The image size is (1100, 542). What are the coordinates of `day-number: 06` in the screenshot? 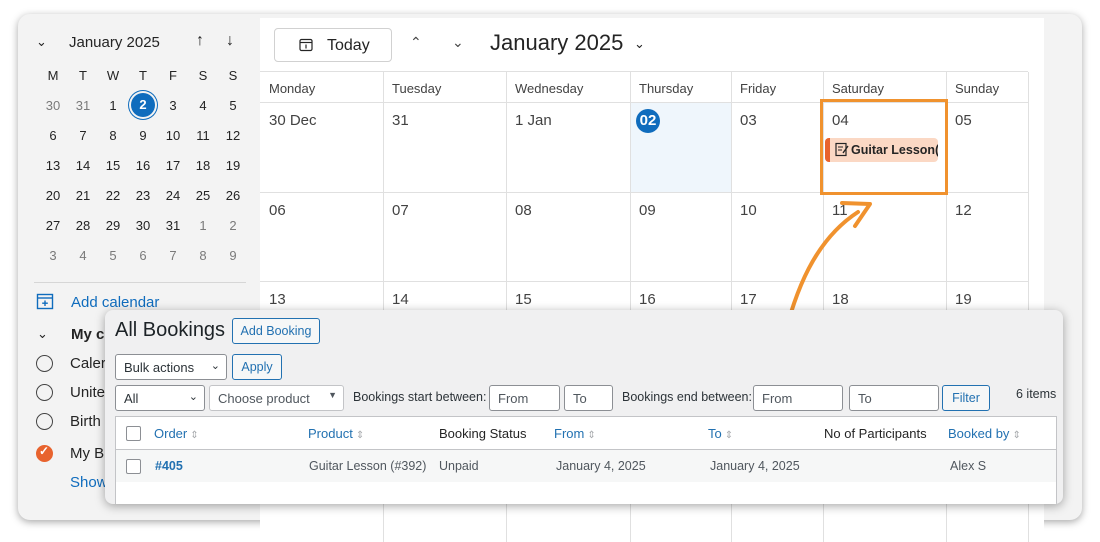 It's located at (277, 210).